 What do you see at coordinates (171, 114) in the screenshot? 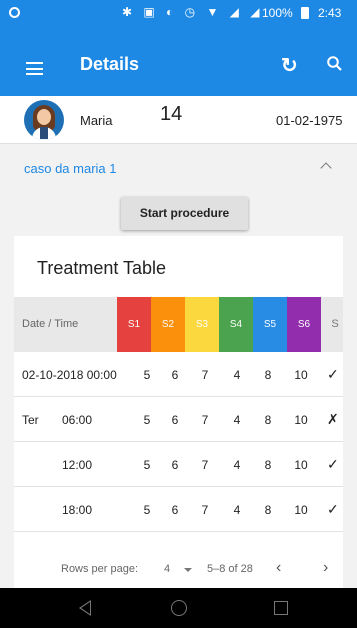
I see `patient-number: 14` at bounding box center [171, 114].